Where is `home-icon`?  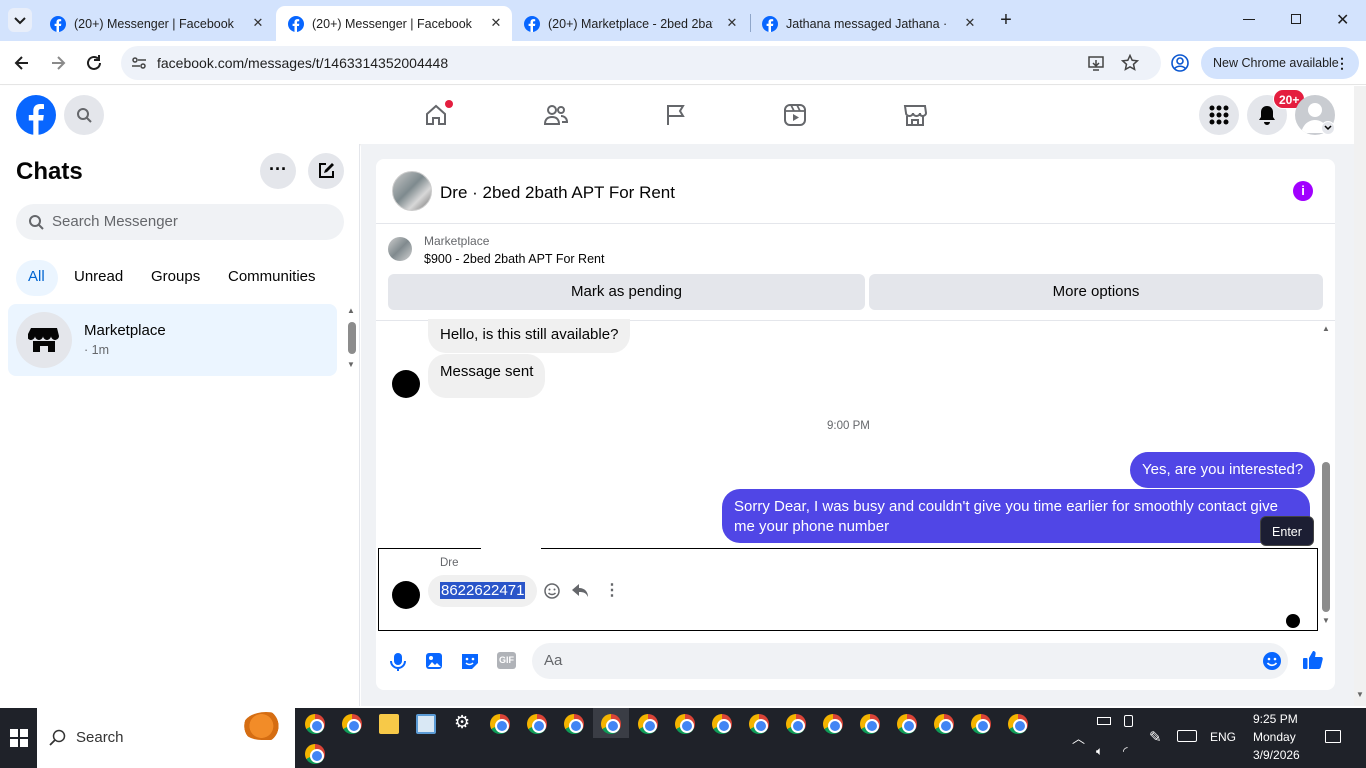 home-icon is located at coordinates (436, 115).